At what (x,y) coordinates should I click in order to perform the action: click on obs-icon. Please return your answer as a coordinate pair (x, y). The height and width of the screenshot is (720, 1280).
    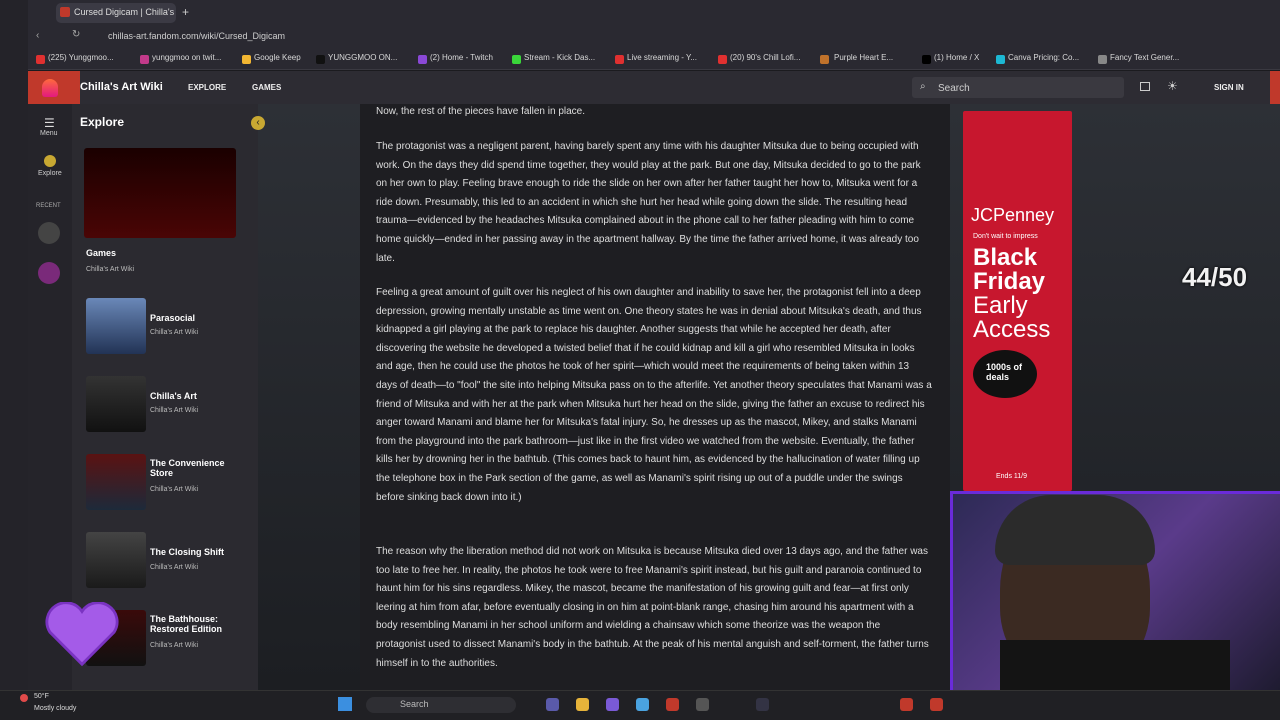
    Looking at the image, I should click on (702, 704).